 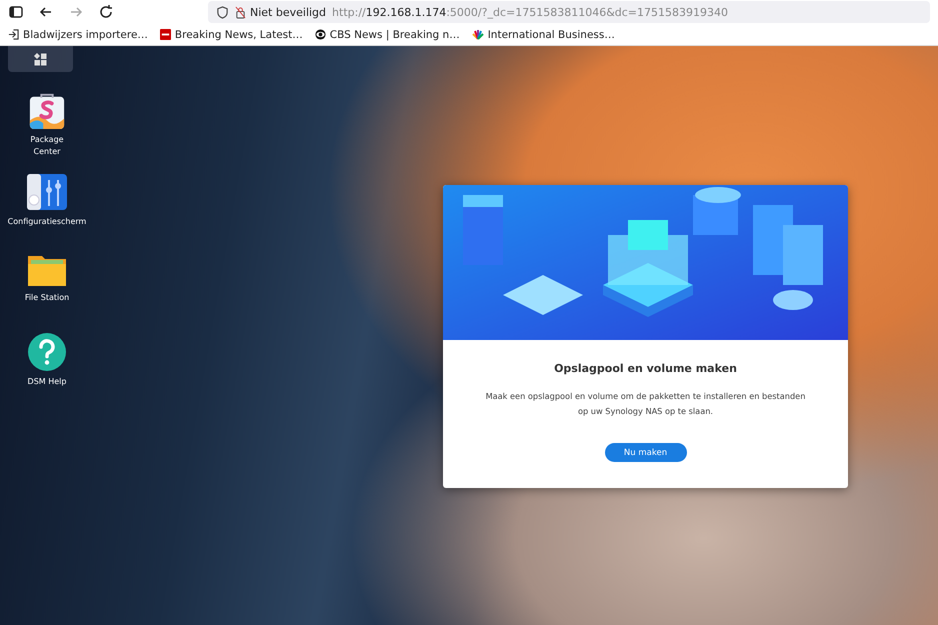 What do you see at coordinates (106, 12) in the screenshot?
I see `reload-icon` at bounding box center [106, 12].